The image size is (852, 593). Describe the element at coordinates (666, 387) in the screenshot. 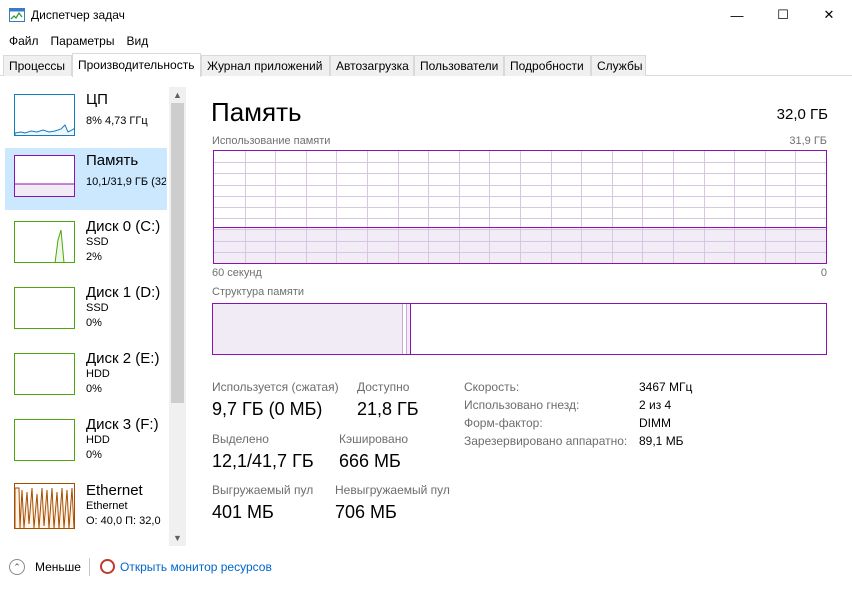

I see `speed-value: 3467 МГц` at that location.